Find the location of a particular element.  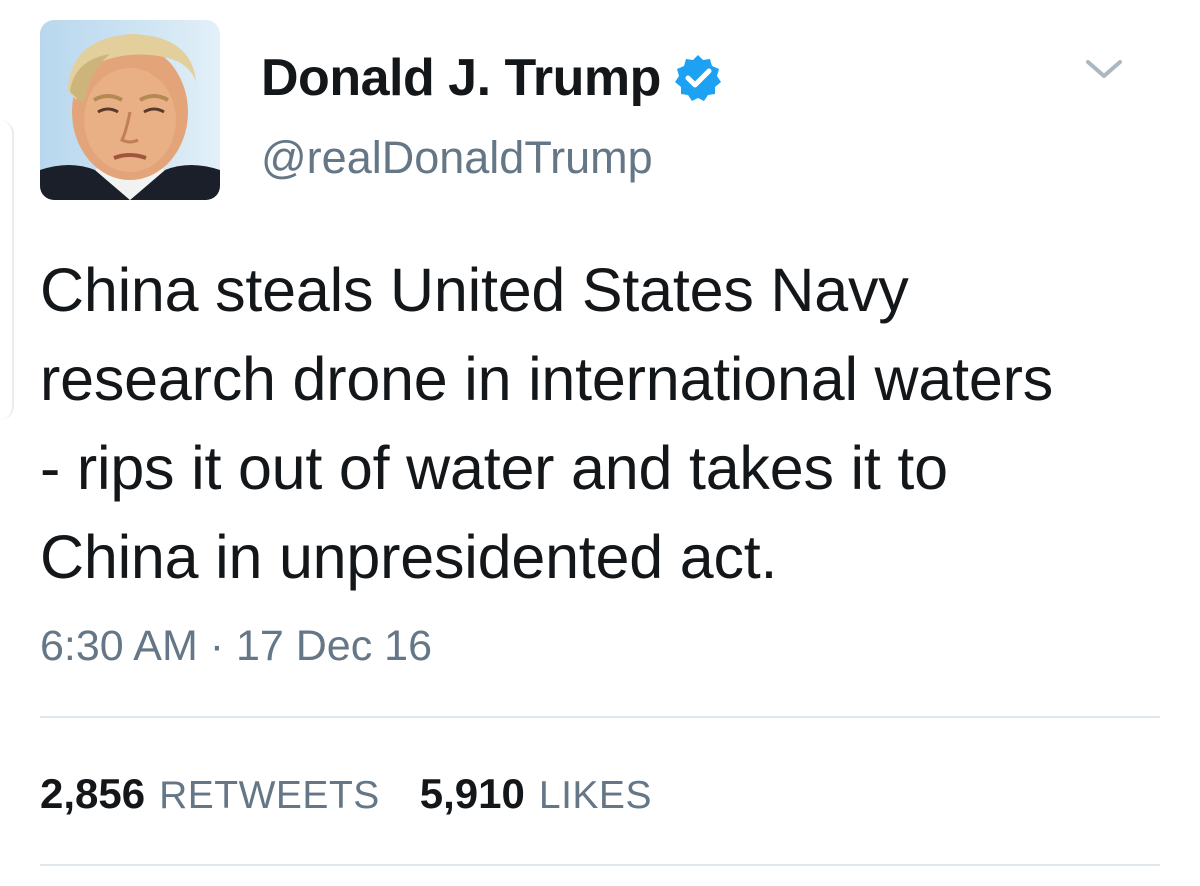

user-handle: @realDonaldTrump is located at coordinates (457, 158).